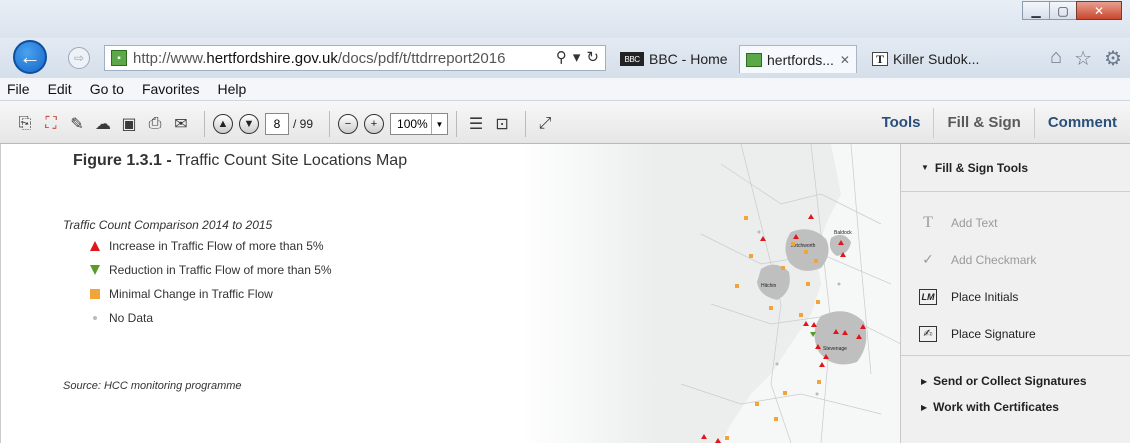 The width and height of the screenshot is (1130, 443). I want to click on work-with-certificates-section: ▶ Work with Certificates, so click(1015, 407).